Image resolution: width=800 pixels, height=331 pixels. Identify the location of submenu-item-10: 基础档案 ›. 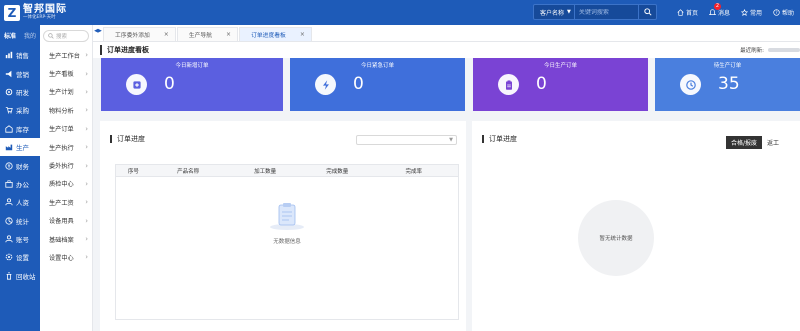
(66, 239).